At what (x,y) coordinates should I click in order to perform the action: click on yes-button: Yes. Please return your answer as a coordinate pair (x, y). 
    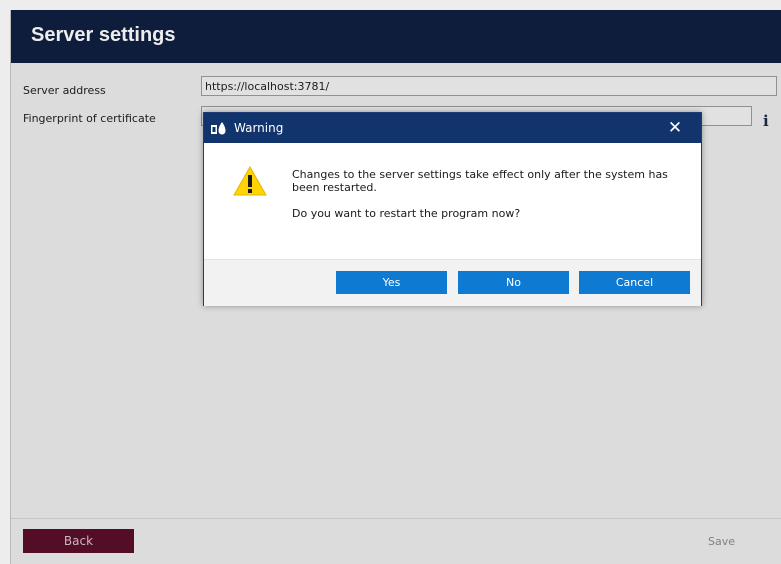
    Looking at the image, I should click on (391, 282).